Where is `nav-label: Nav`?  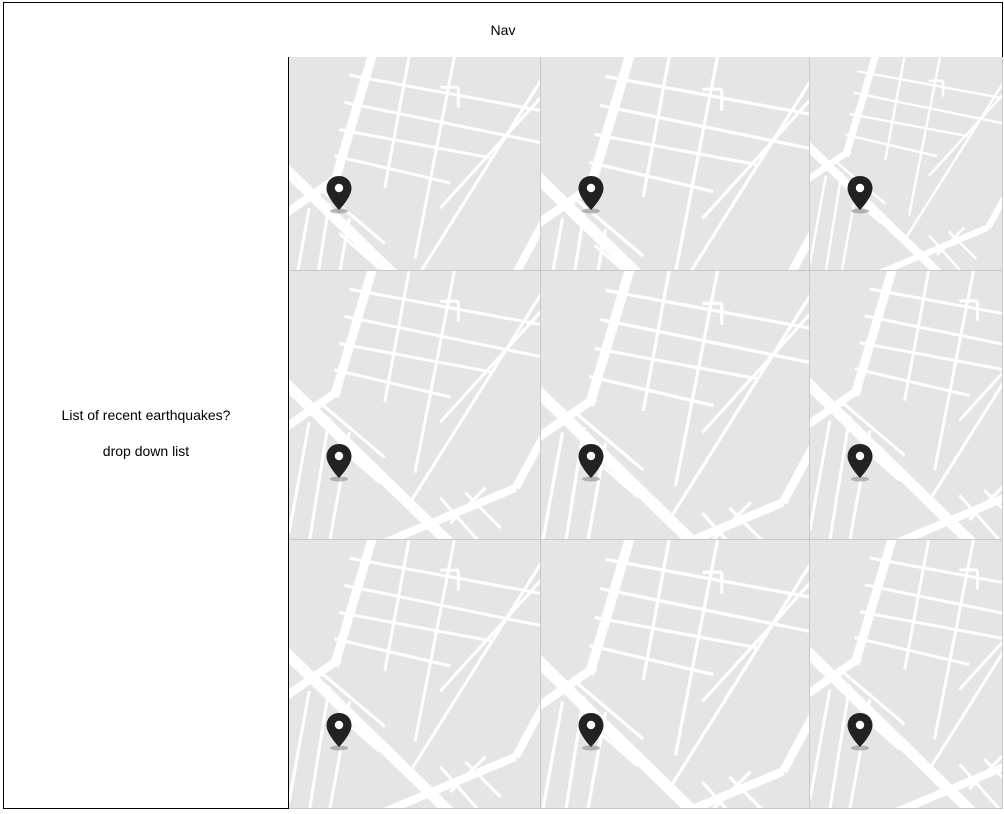 nav-label: Nav is located at coordinates (503, 30).